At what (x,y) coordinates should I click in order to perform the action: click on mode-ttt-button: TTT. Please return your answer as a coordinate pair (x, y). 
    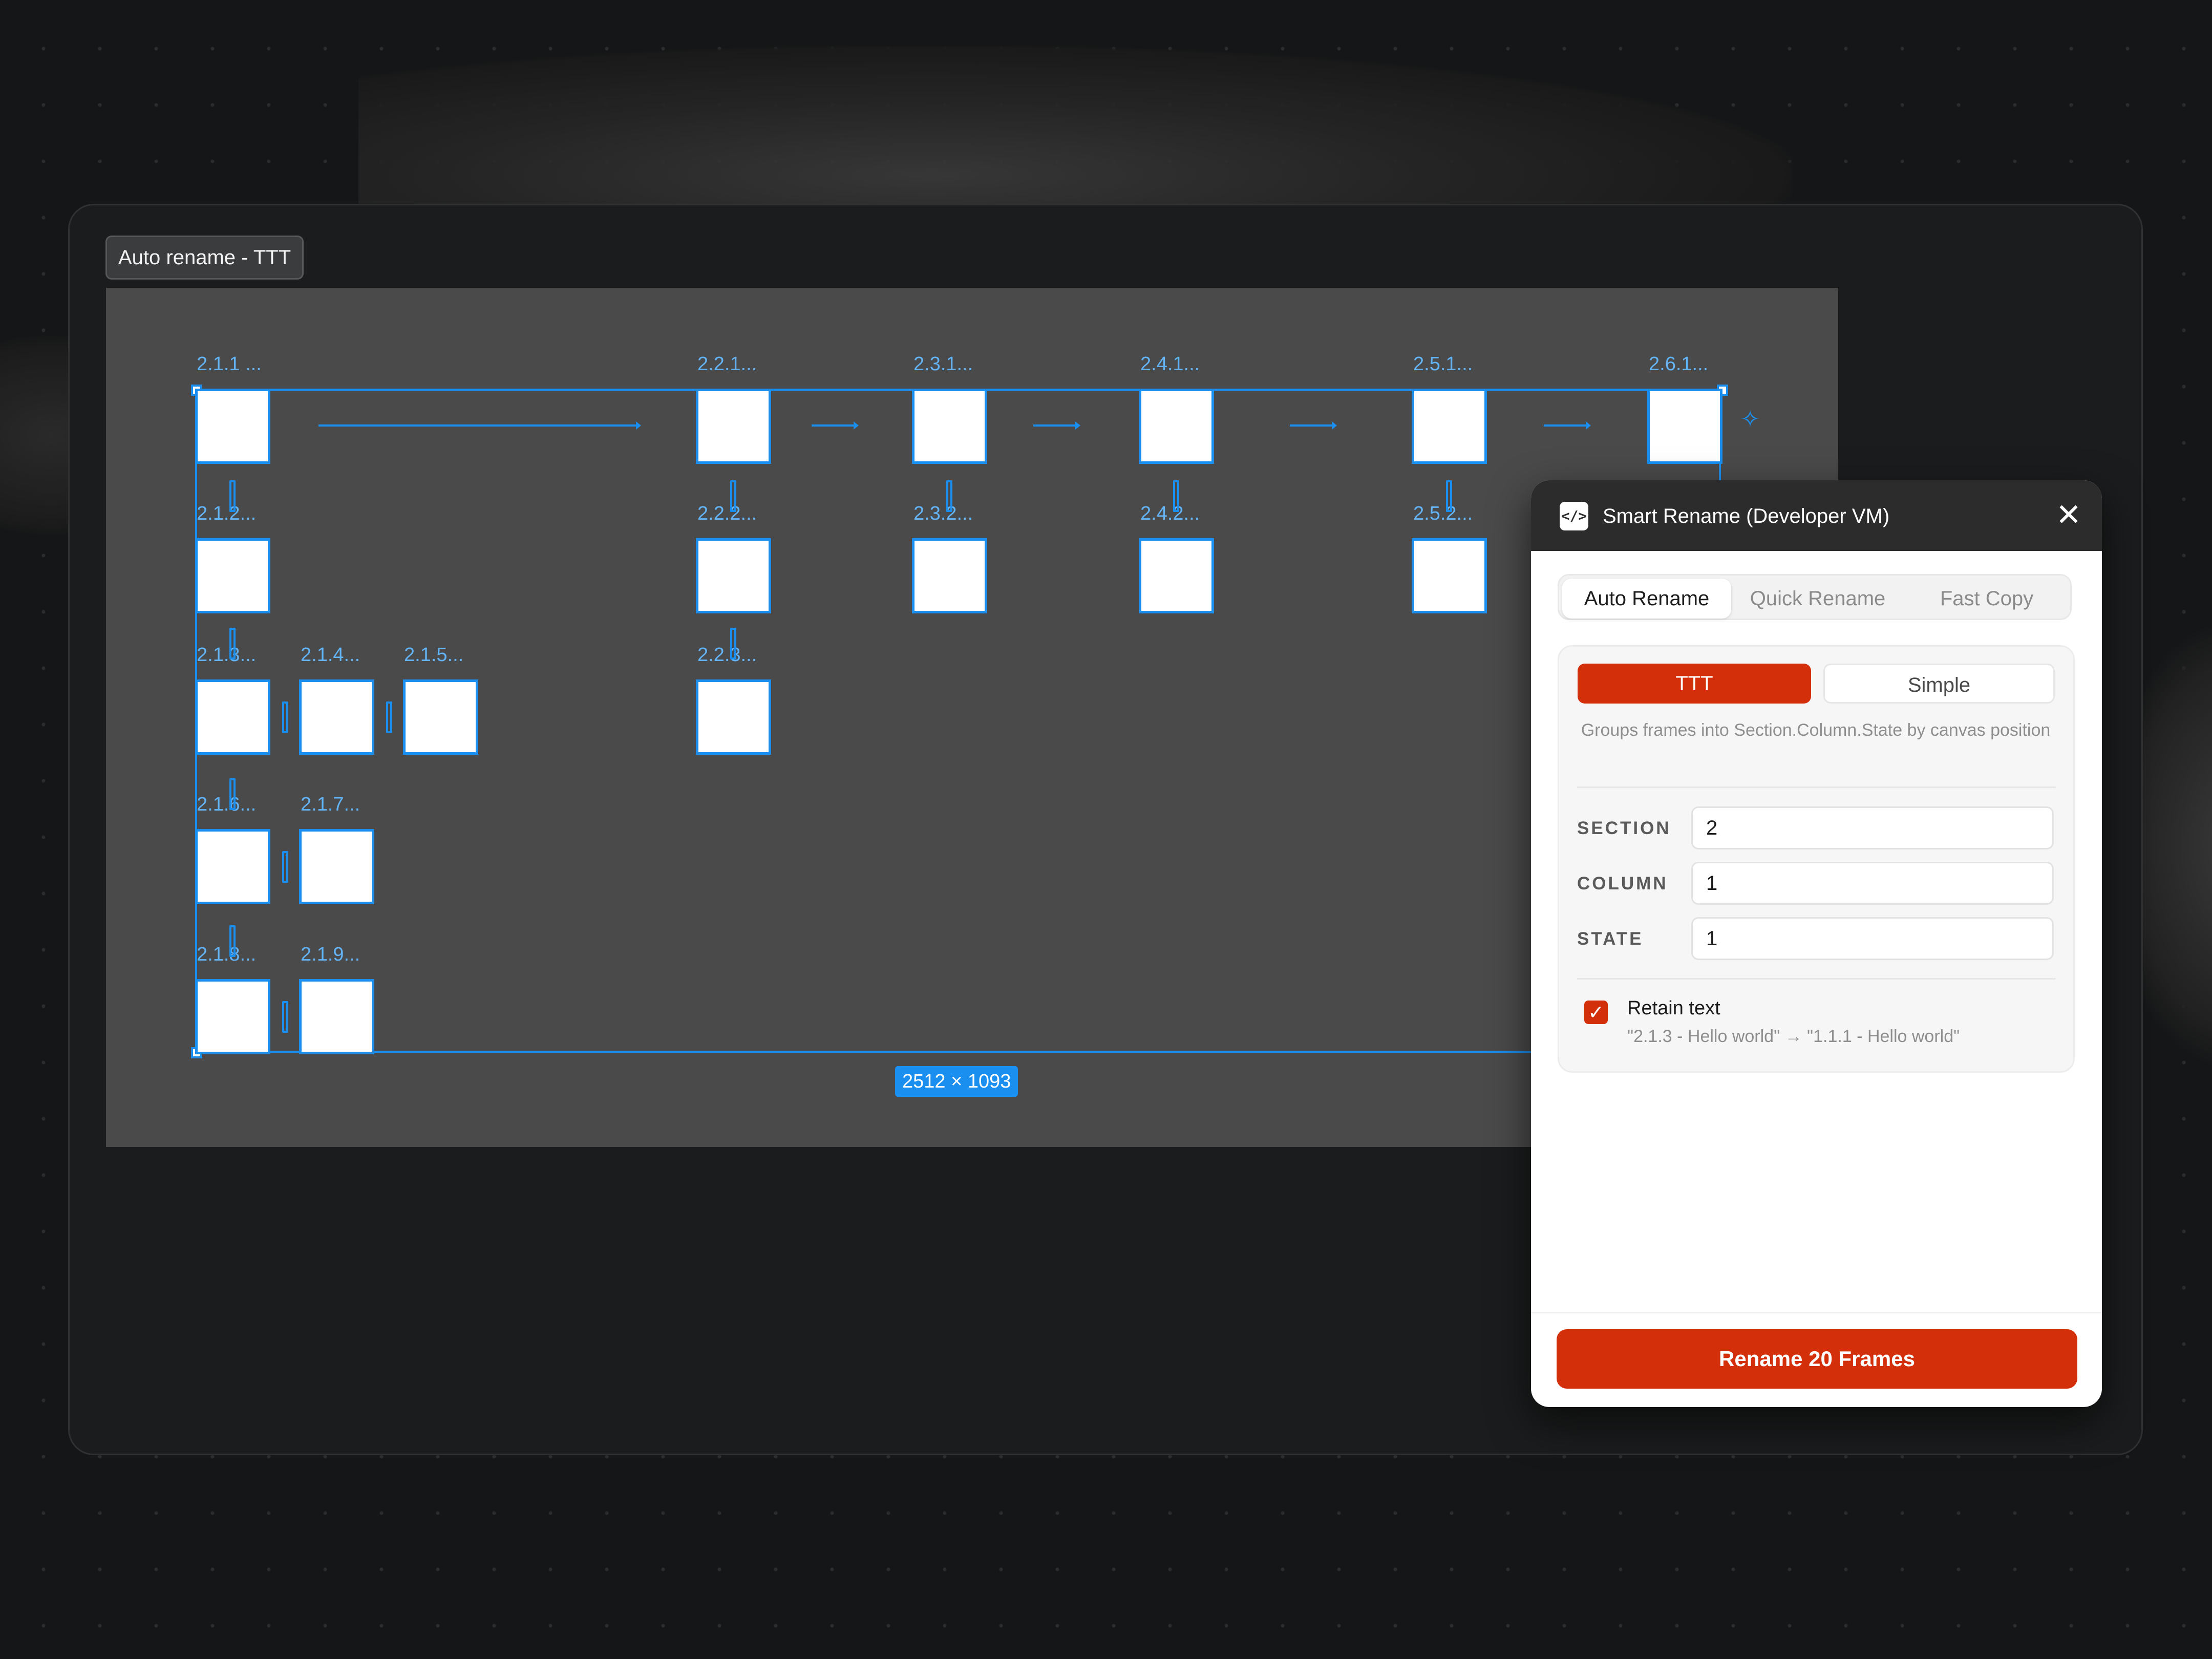
    Looking at the image, I should click on (1694, 684).